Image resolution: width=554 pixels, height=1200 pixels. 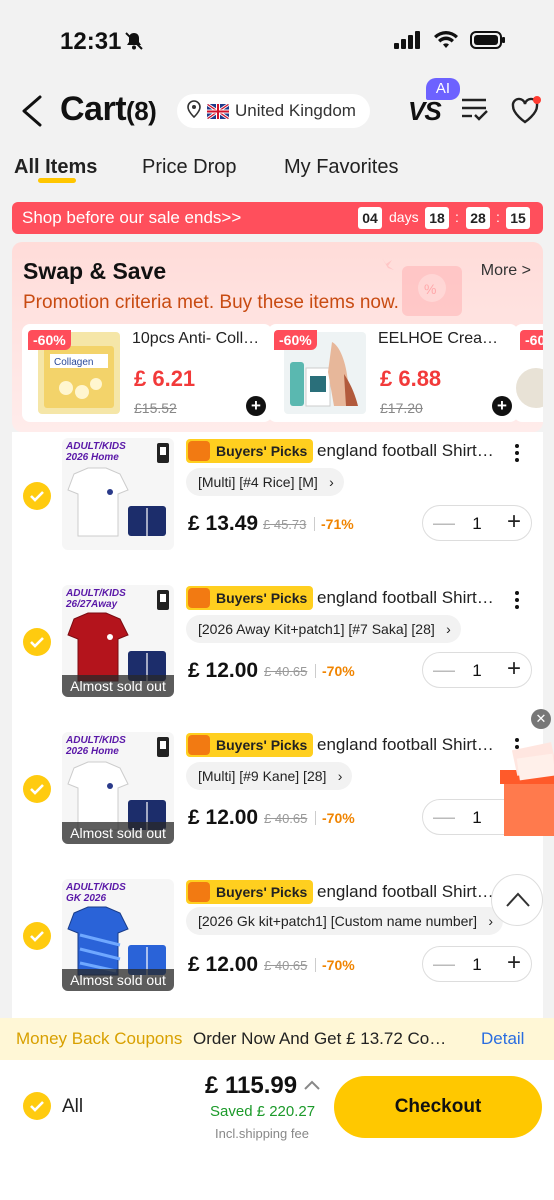 I want to click on swap-product-name: 10pcs Anti- Collagen Mask, so click(x=196, y=338).